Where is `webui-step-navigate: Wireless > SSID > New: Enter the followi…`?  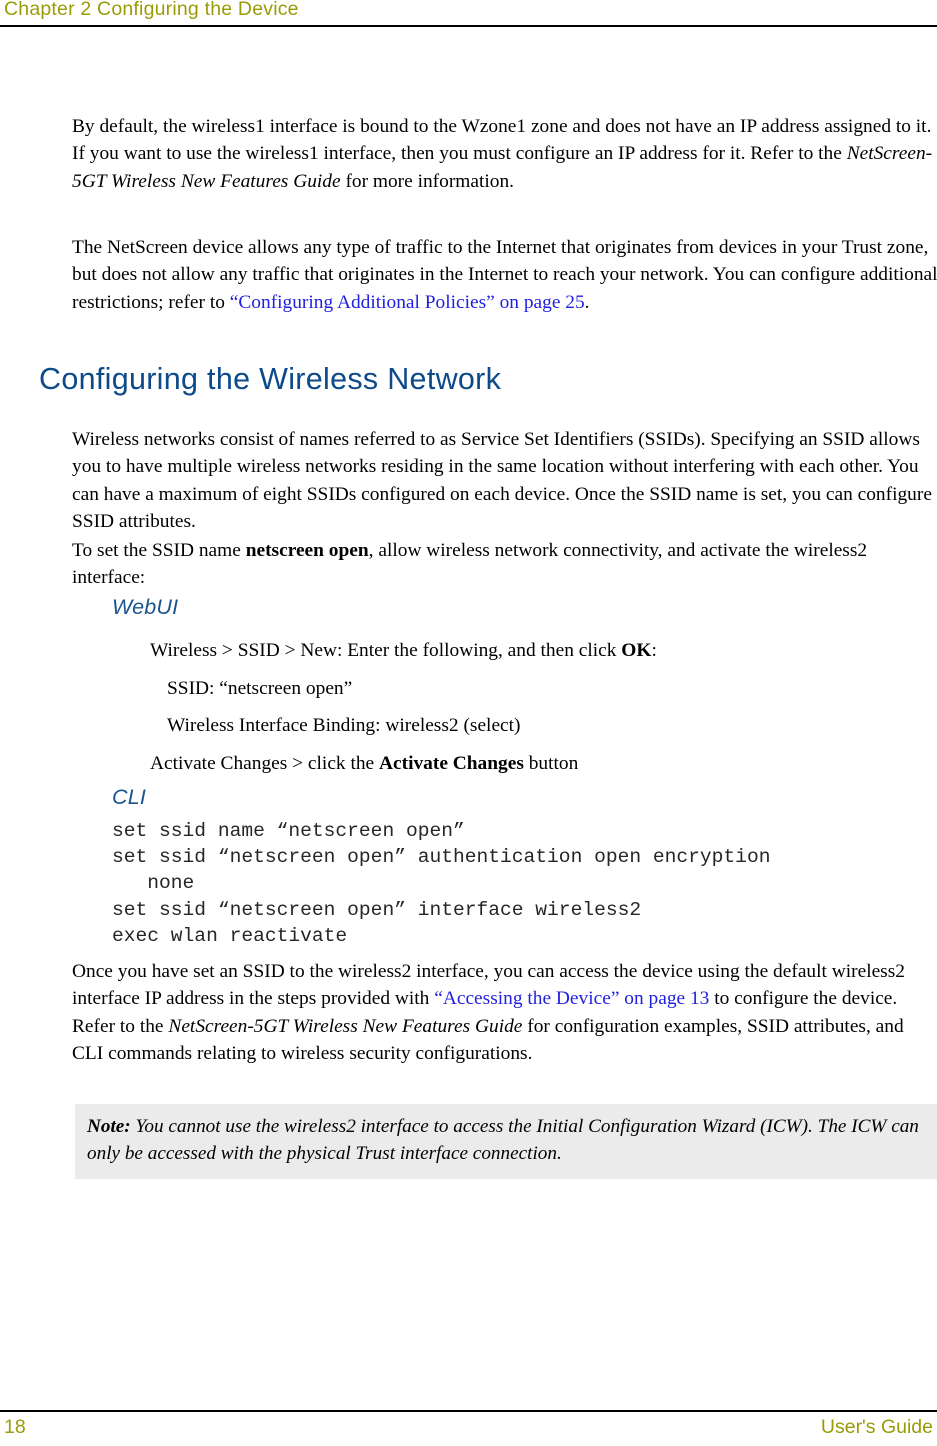 webui-step-navigate: Wireless > SSID > New: Enter the followi… is located at coordinates (403, 650).